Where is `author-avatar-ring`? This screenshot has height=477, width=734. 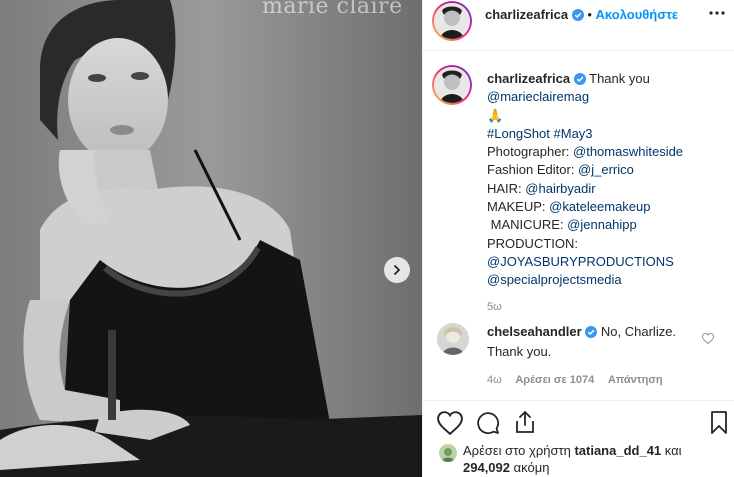
author-avatar-ring is located at coordinates (452, 21).